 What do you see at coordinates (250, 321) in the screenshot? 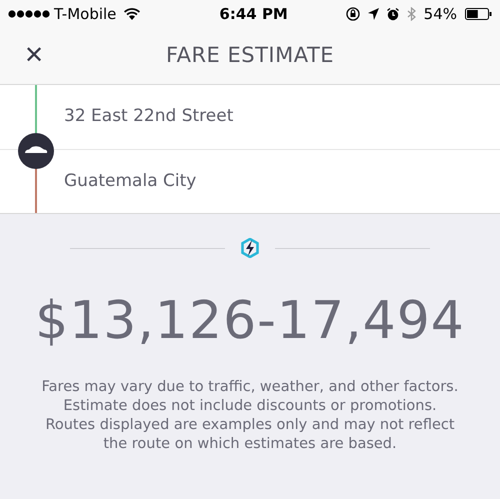
I see `fare-estimate: $13,126-17,494` at bounding box center [250, 321].